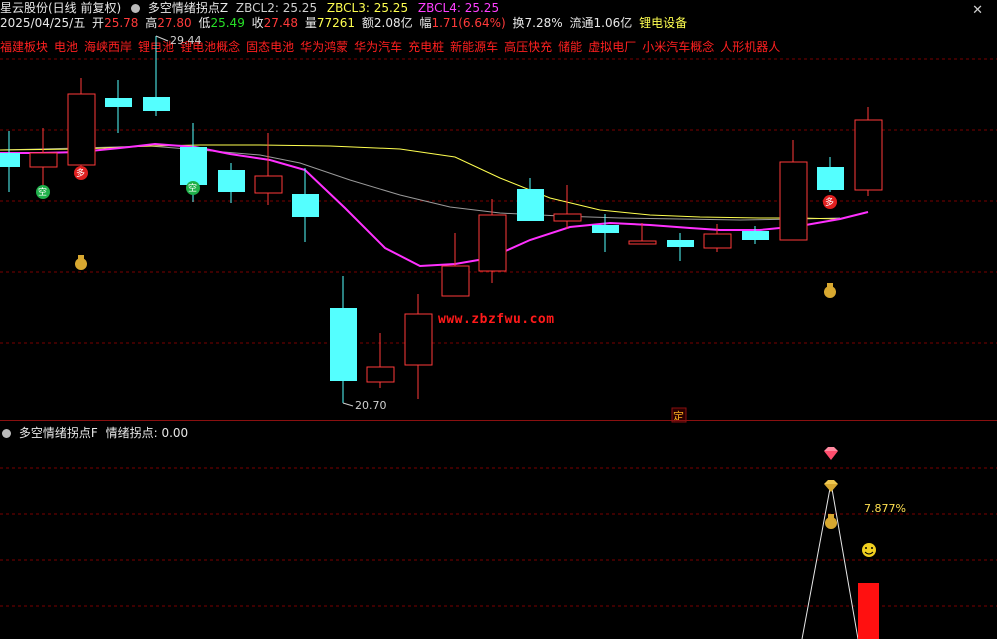 The image size is (997, 639). I want to click on percent-label: 7.877%, so click(885, 508).